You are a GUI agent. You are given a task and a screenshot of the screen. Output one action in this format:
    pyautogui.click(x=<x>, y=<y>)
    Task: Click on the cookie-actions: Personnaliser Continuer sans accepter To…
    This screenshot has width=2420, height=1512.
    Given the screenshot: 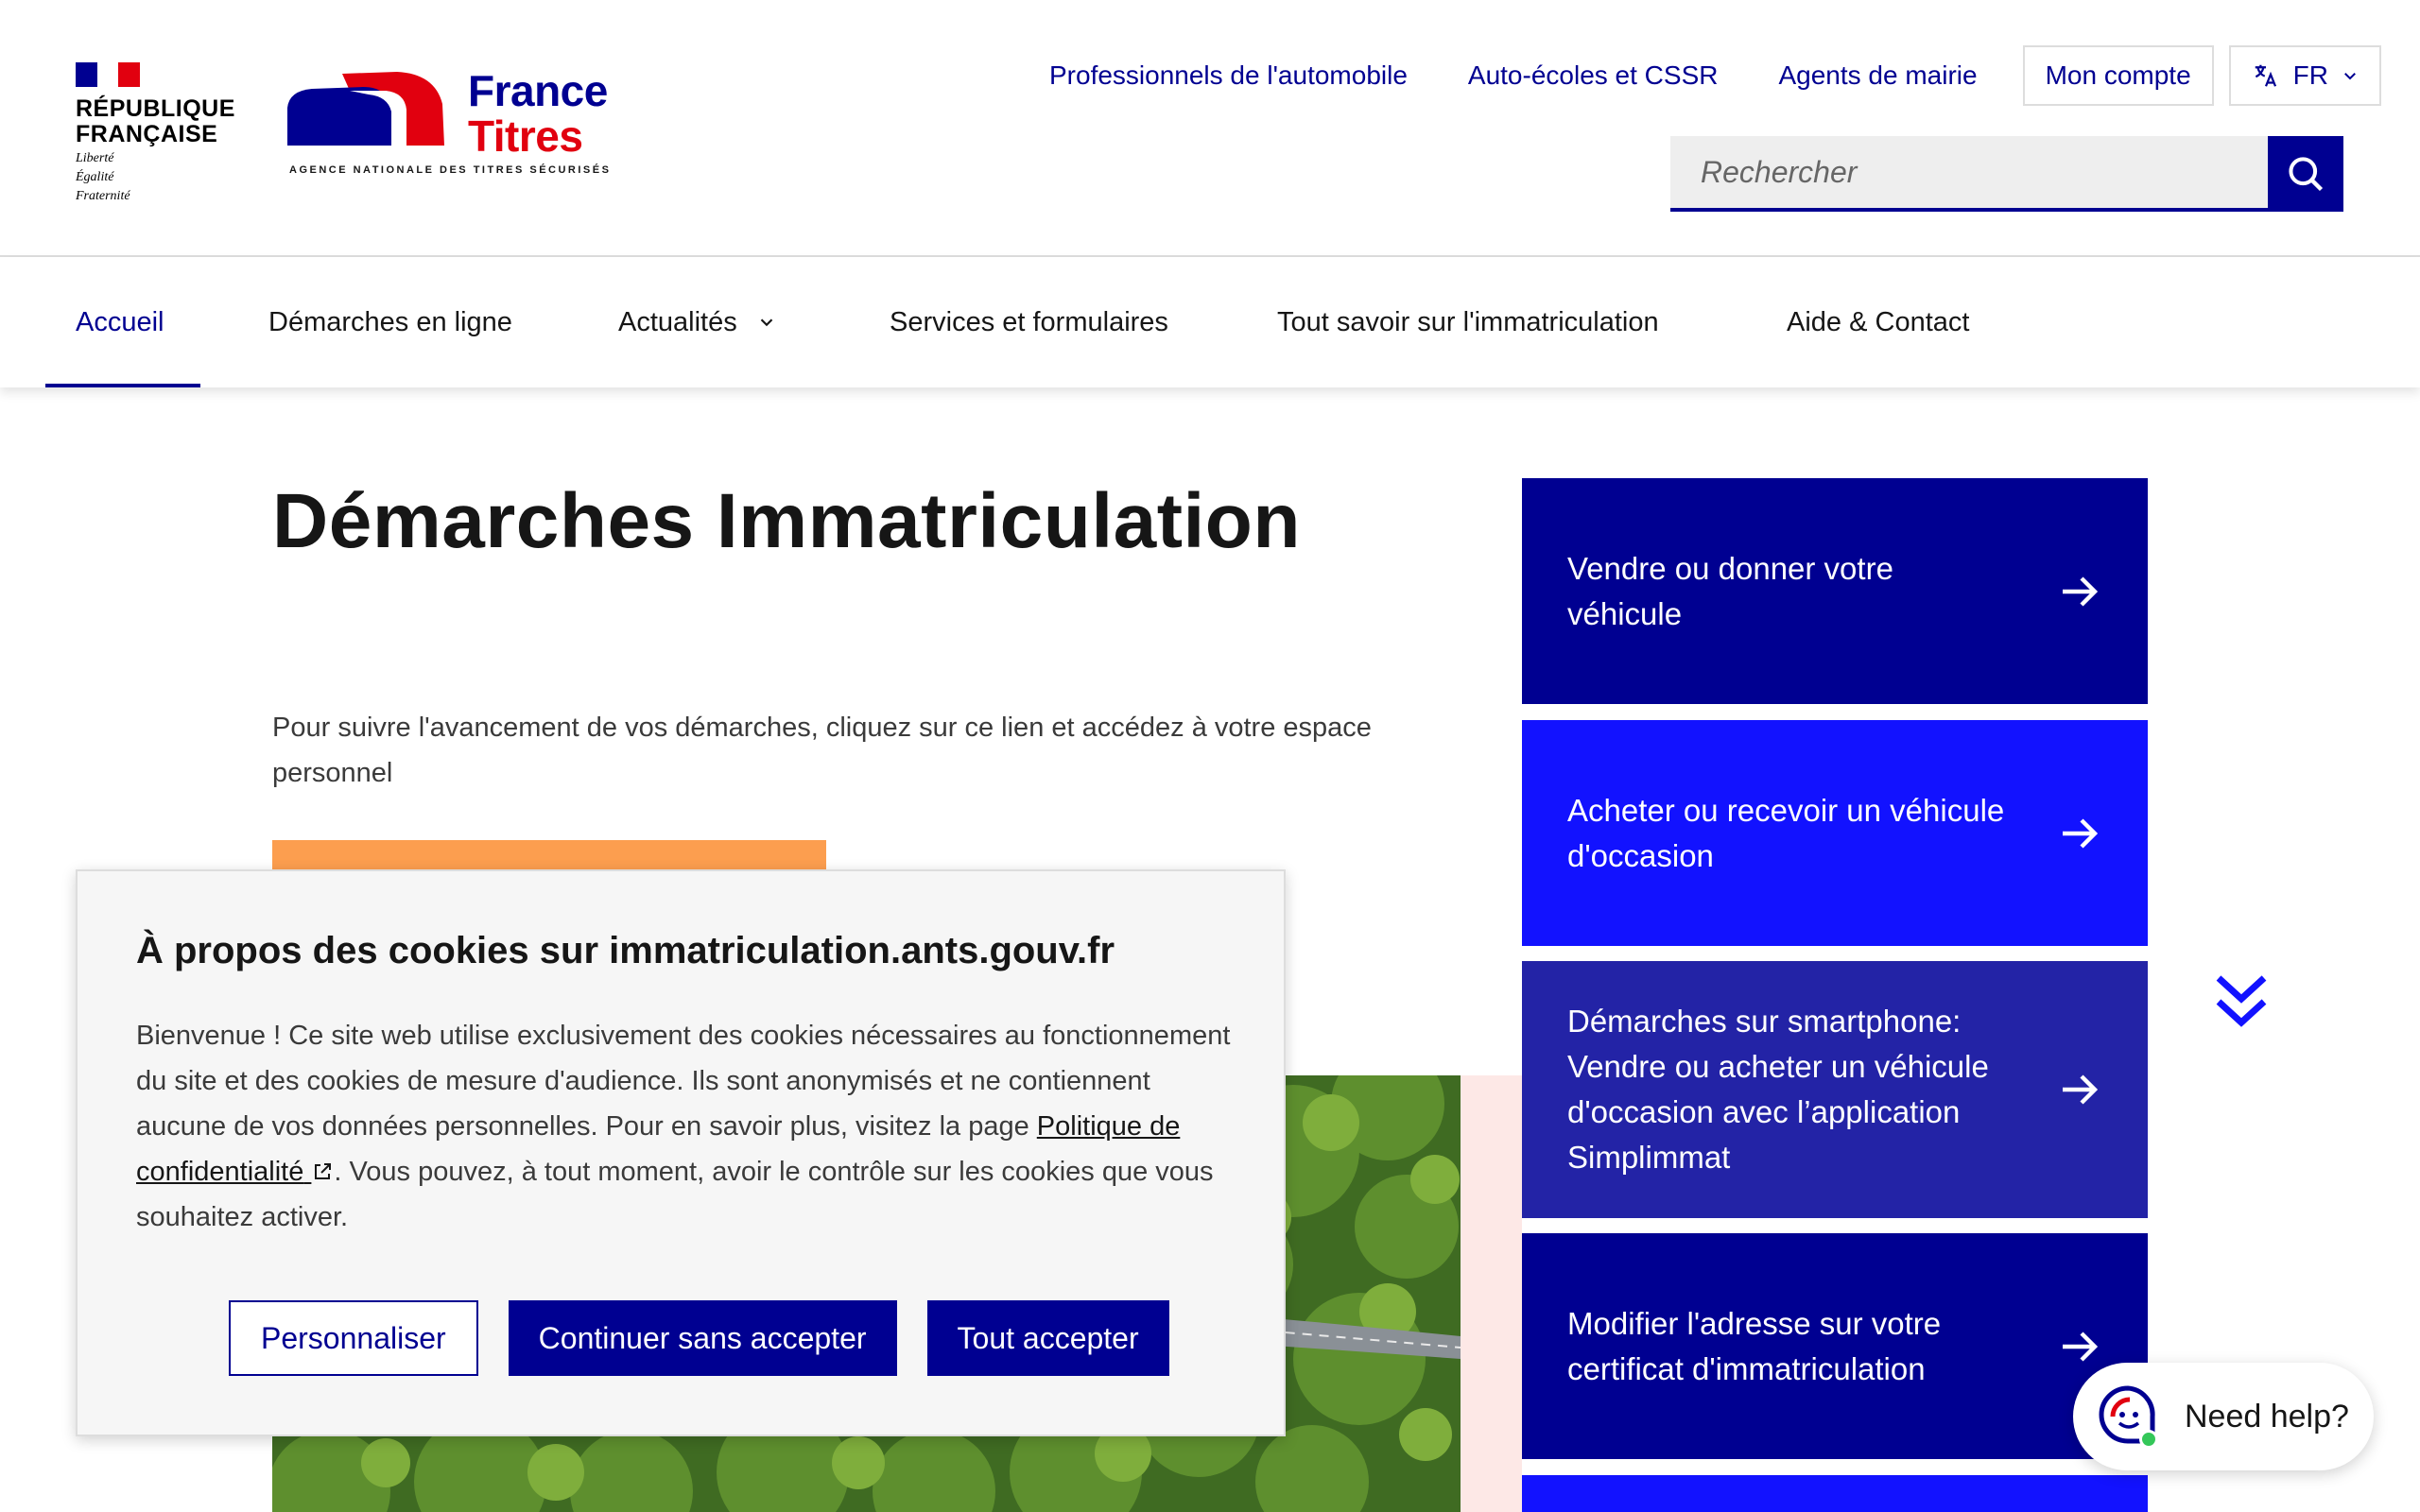 What is the action you would take?
    pyautogui.click(x=699, y=1338)
    